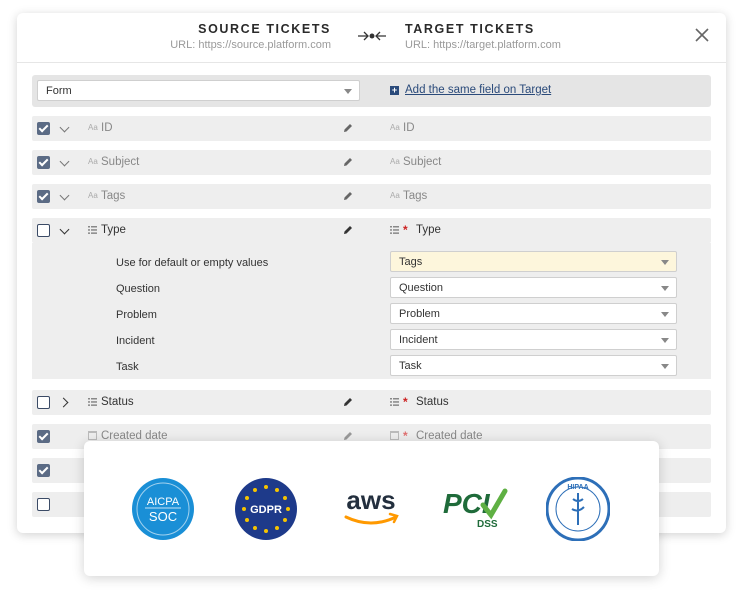  What do you see at coordinates (371, 128) in the screenshot?
I see `field-row-id: Aa ID Aa ID` at bounding box center [371, 128].